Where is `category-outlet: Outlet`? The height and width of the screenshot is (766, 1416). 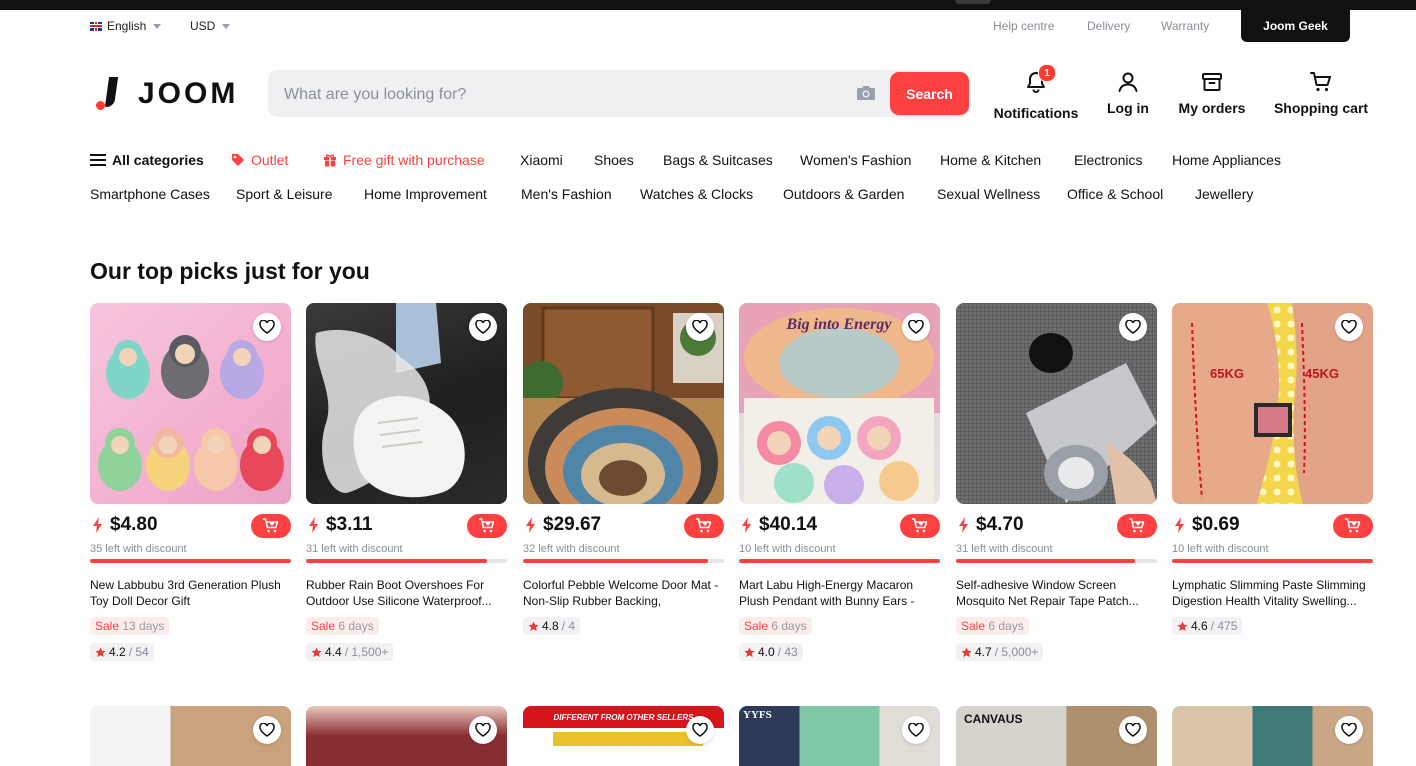 category-outlet: Outlet is located at coordinates (259, 160).